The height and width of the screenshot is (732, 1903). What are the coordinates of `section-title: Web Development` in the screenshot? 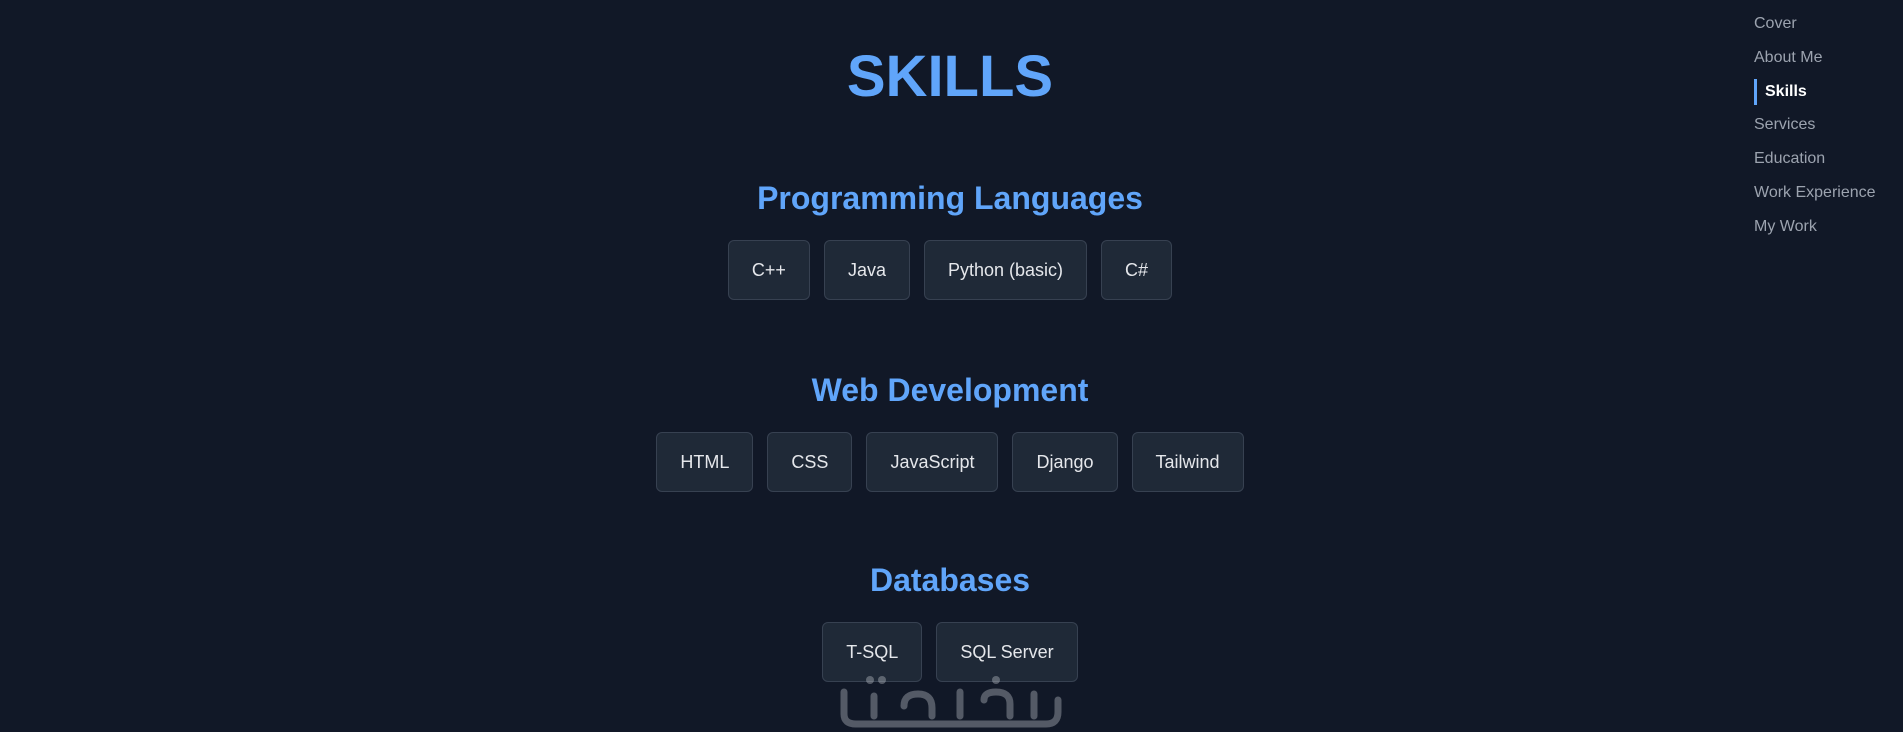 It's located at (950, 390).